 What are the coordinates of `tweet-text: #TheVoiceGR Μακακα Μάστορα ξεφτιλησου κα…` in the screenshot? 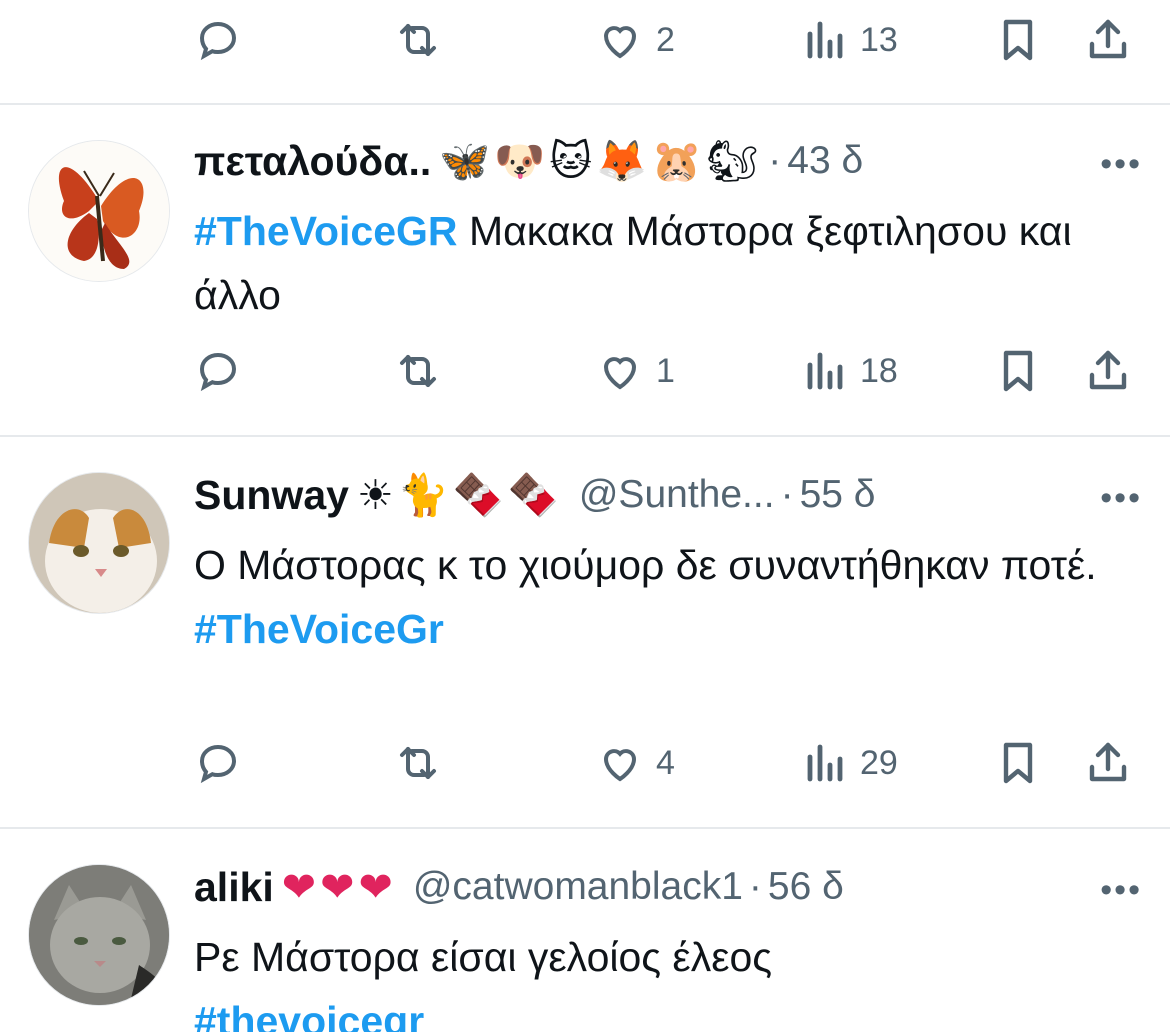 It's located at (667, 263).